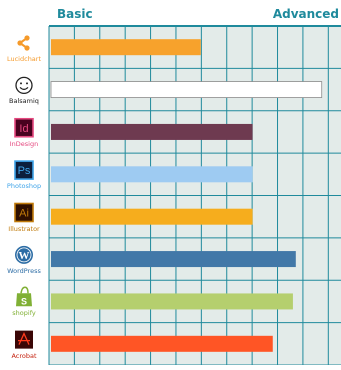 This screenshot has height=370, width=341. Describe the element at coordinates (24, 143) in the screenshot. I see `category-label-indesign: InDesign` at that location.